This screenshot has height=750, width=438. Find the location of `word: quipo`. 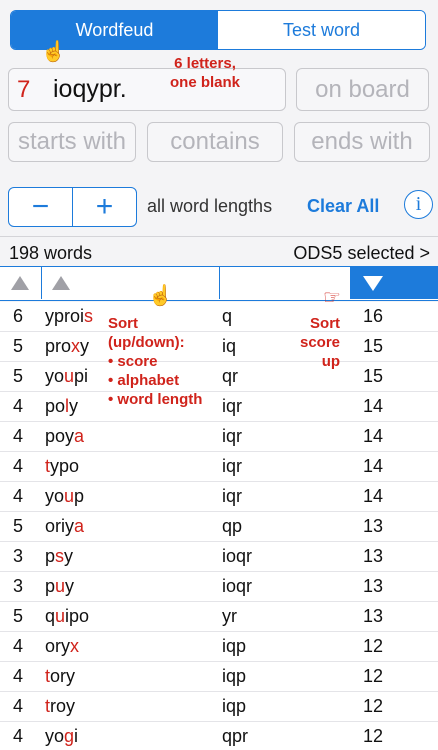

word: quipo is located at coordinates (67, 616).